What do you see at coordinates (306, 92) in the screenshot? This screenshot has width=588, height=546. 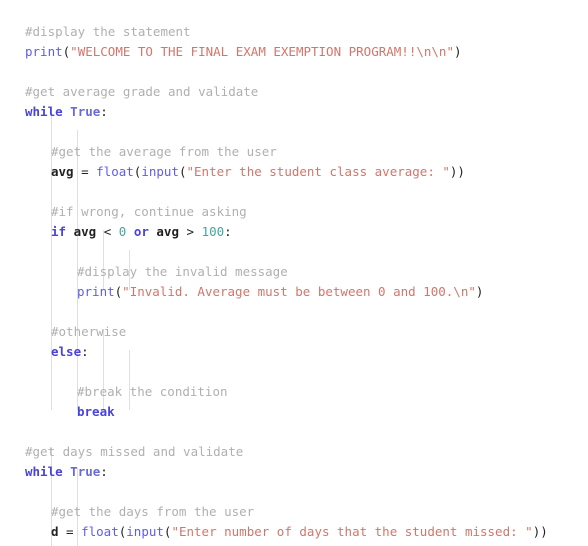 I see `code-line: #get average grade and validate` at bounding box center [306, 92].